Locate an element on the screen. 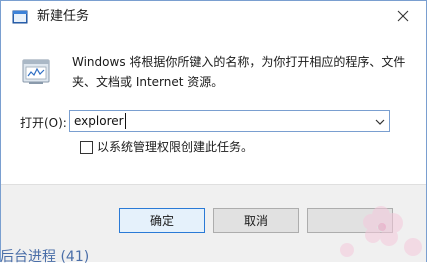 The height and width of the screenshot is (266, 427). window-title: 新建任务 is located at coordinates (63, 16).